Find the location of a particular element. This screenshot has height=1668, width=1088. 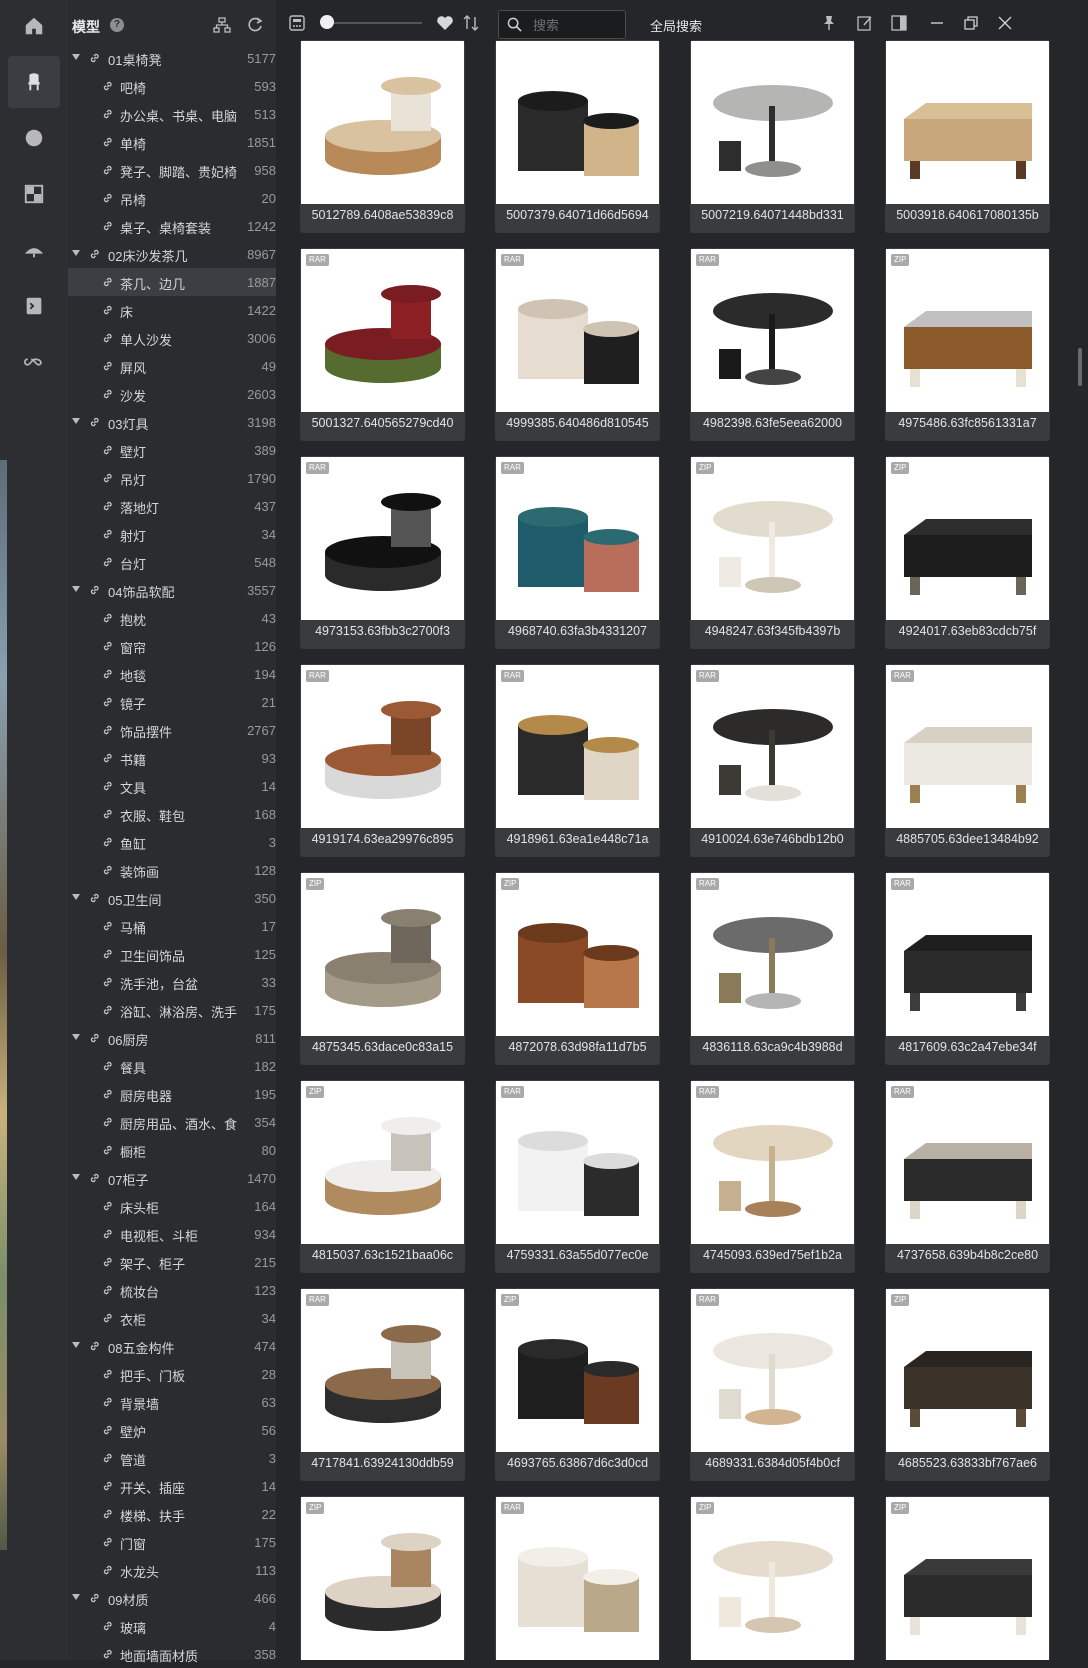

tree-category: 02床沙发茶几 8967 is located at coordinates (172, 254).